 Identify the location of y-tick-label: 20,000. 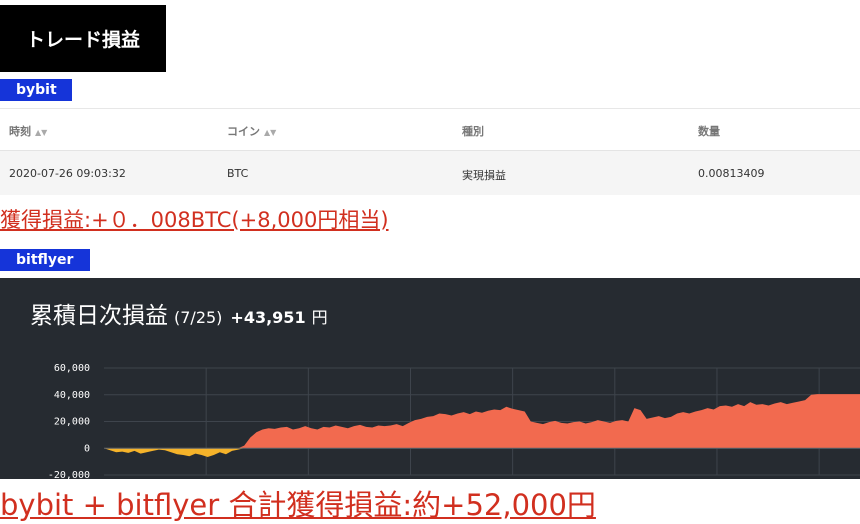
(72, 422).